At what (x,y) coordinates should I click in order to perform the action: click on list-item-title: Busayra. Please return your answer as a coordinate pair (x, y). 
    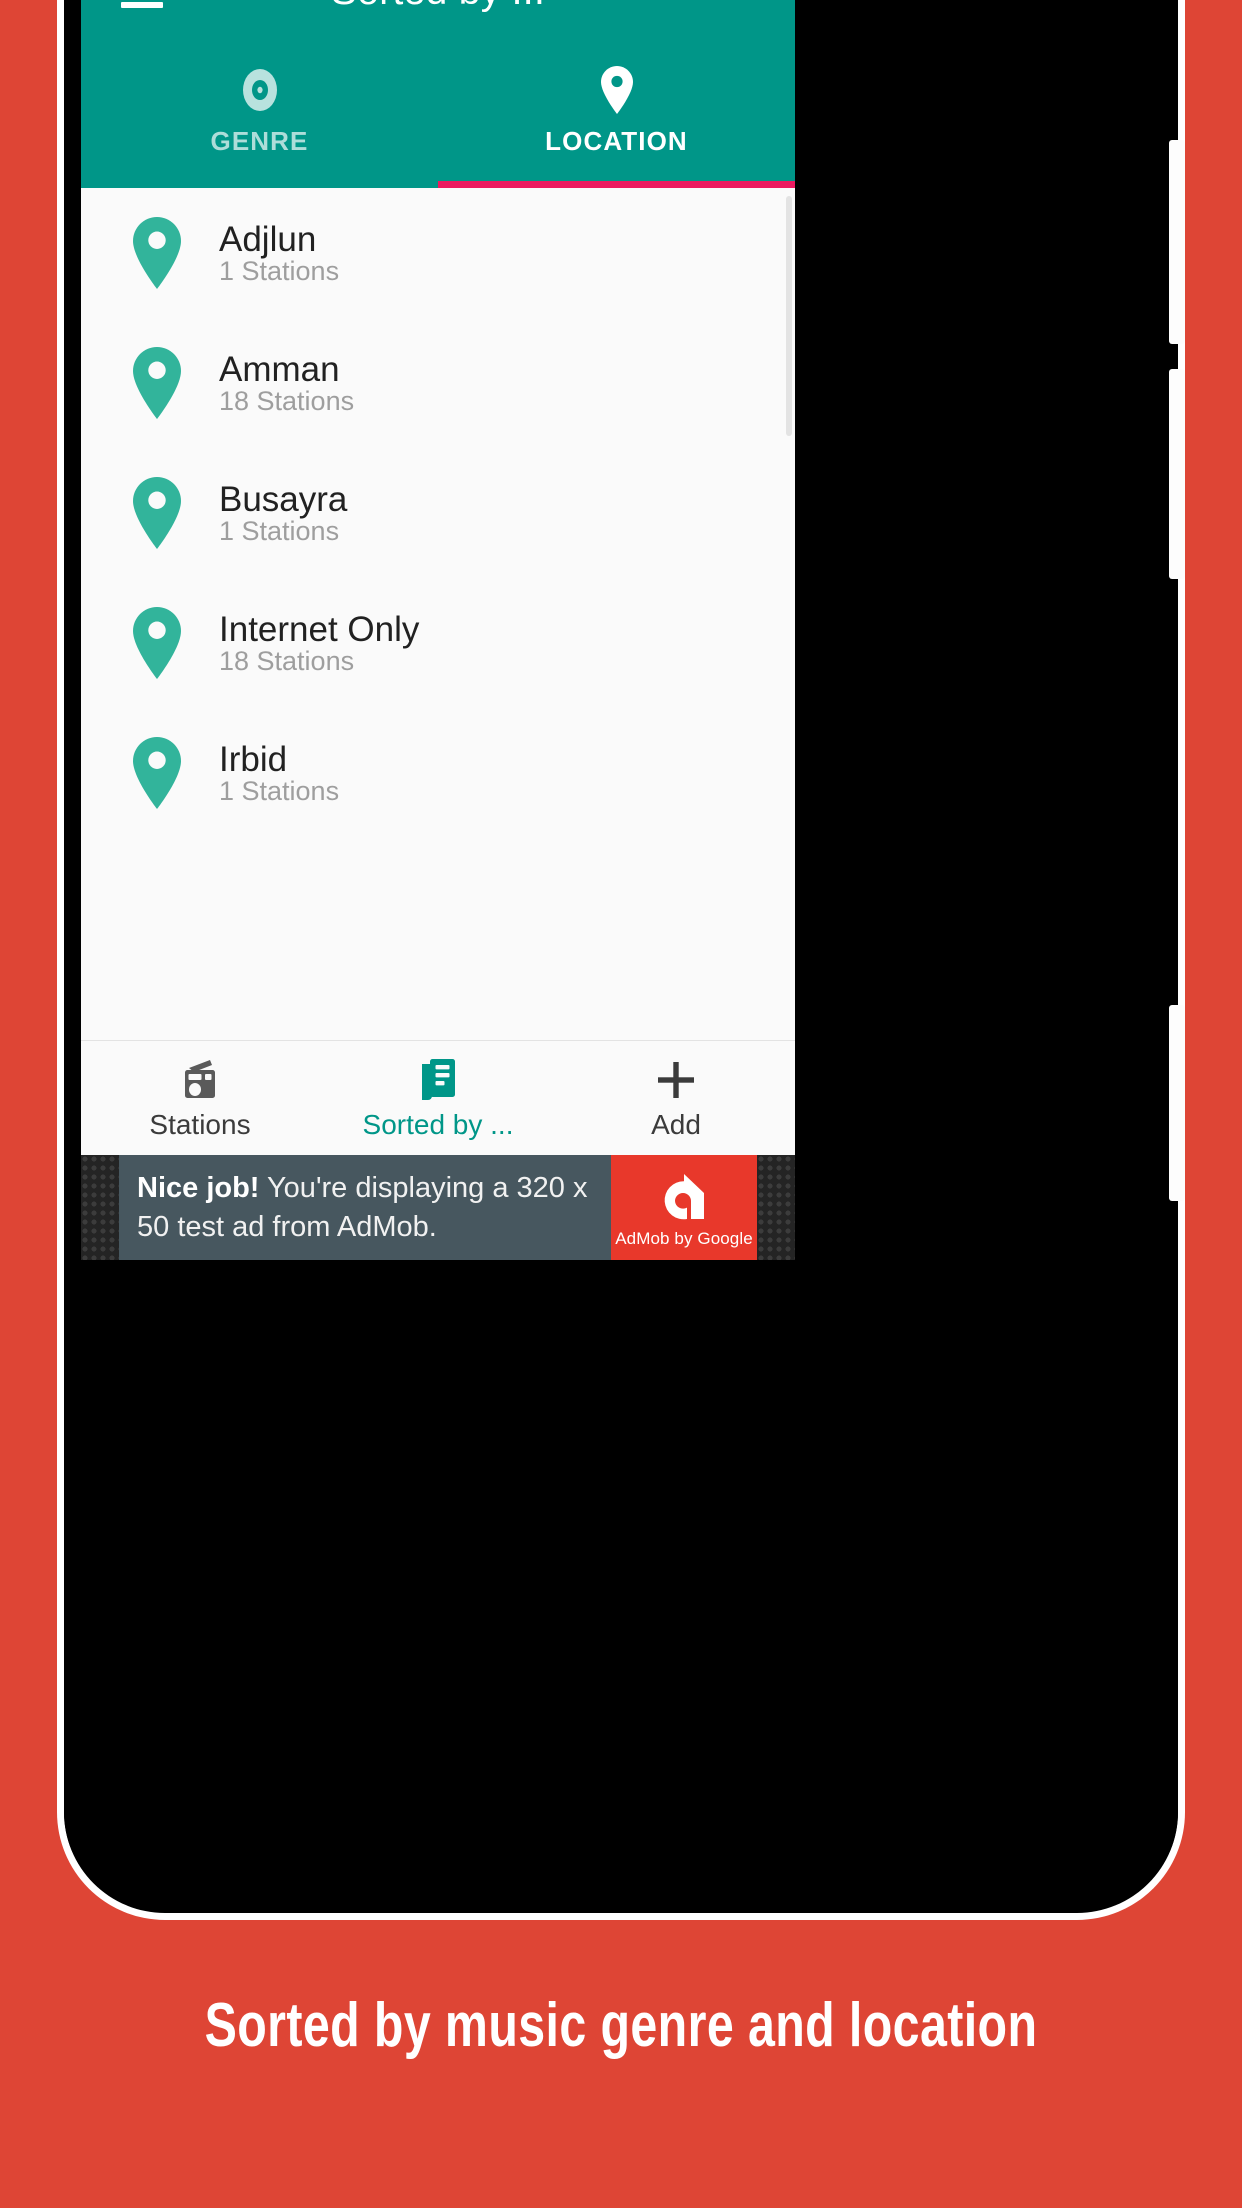
    Looking at the image, I should click on (283, 499).